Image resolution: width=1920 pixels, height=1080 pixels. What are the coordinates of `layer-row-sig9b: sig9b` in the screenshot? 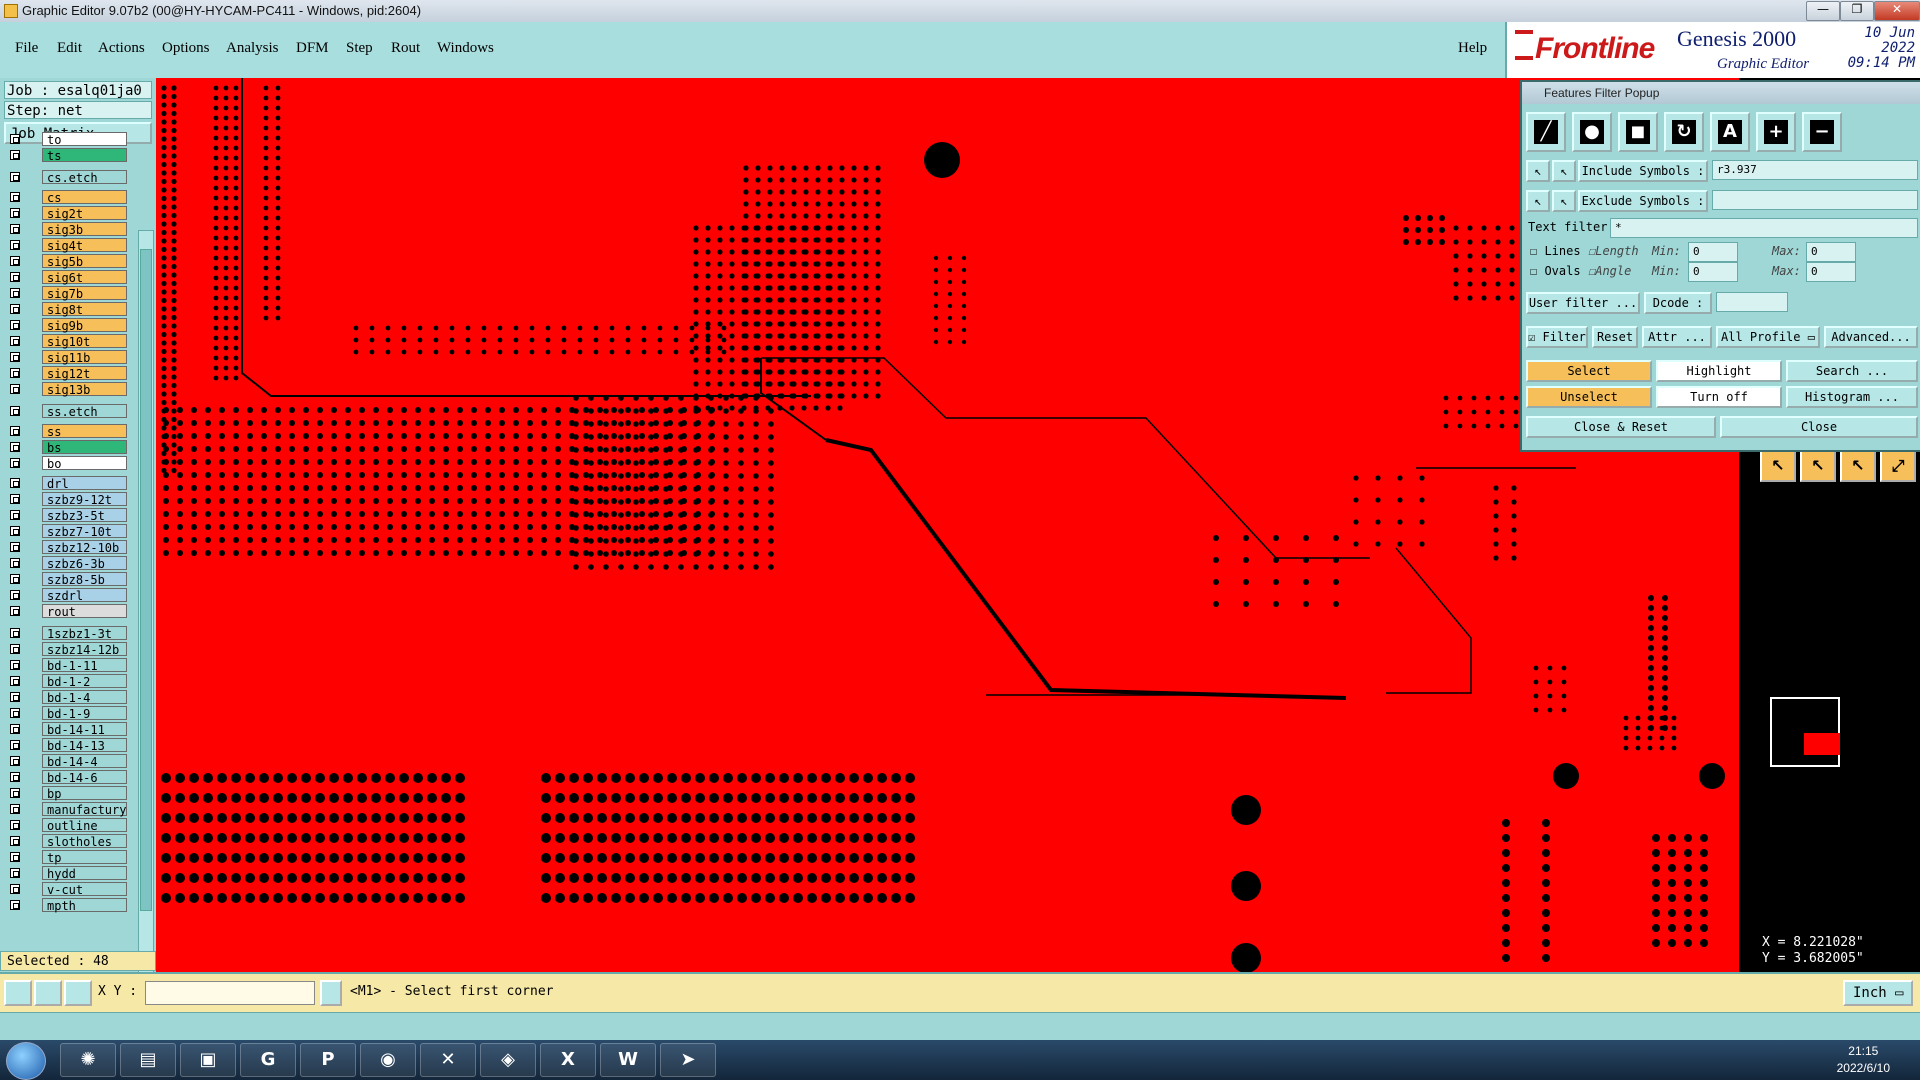 It's located at (65, 325).